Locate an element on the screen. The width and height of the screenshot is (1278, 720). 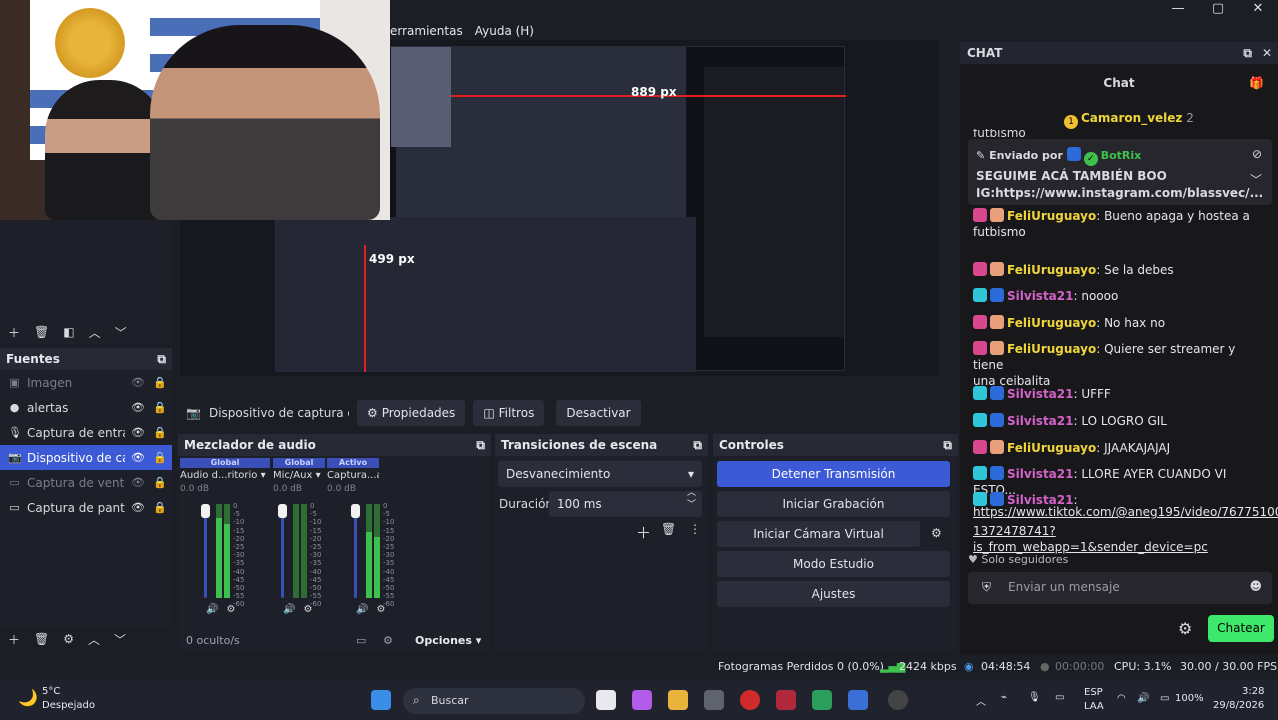
properties-button: ⚙ Propiedades is located at coordinates (411, 413).